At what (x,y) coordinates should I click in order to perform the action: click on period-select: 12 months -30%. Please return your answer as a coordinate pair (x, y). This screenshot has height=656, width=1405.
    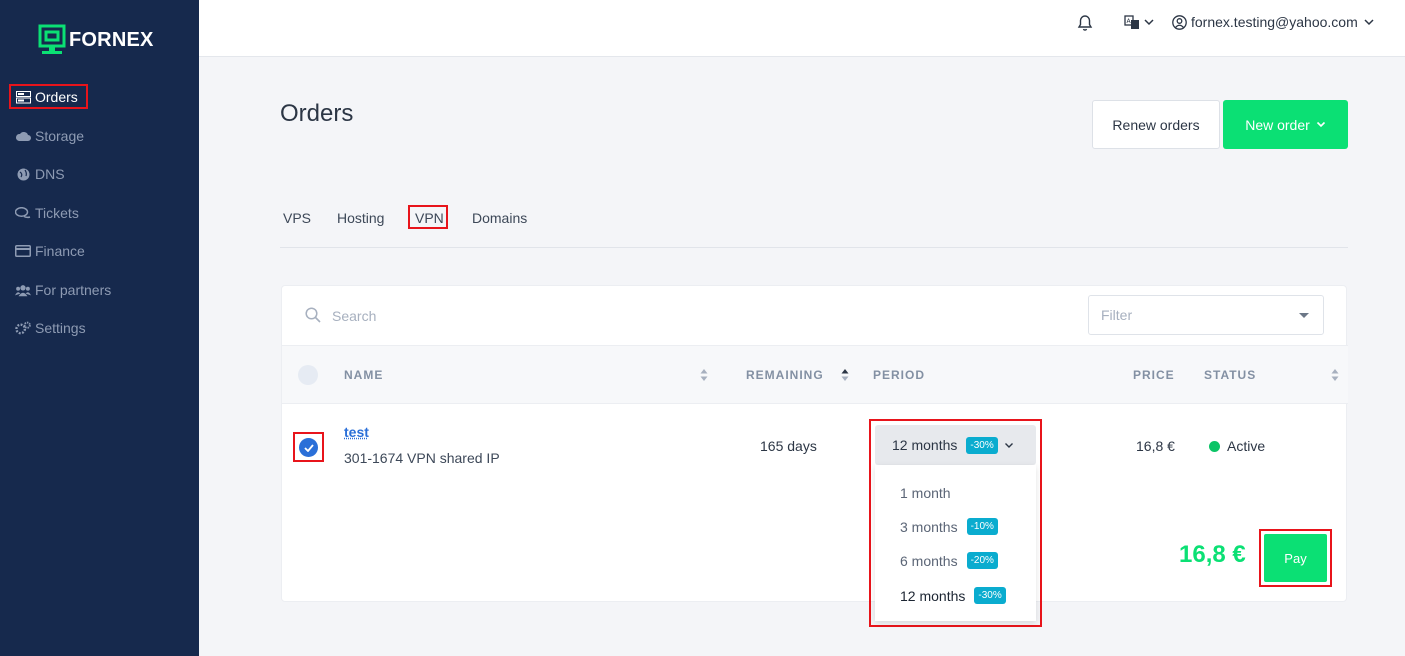
    Looking at the image, I should click on (955, 445).